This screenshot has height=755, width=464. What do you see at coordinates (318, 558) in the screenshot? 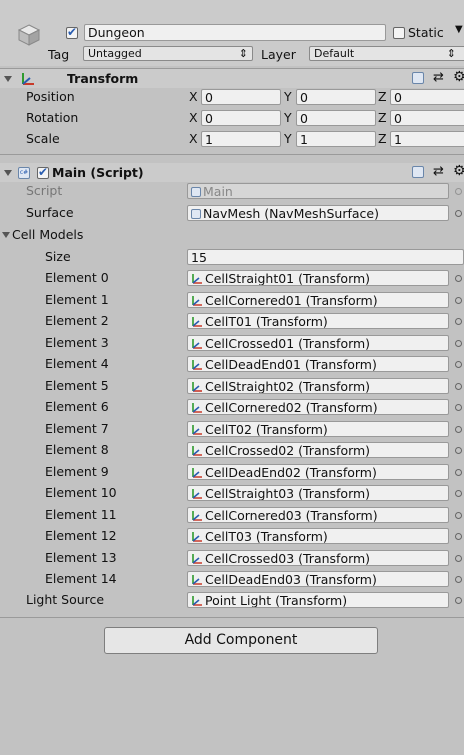
I see `element-object-field: CellCrossed03 (Transform)` at bounding box center [318, 558].